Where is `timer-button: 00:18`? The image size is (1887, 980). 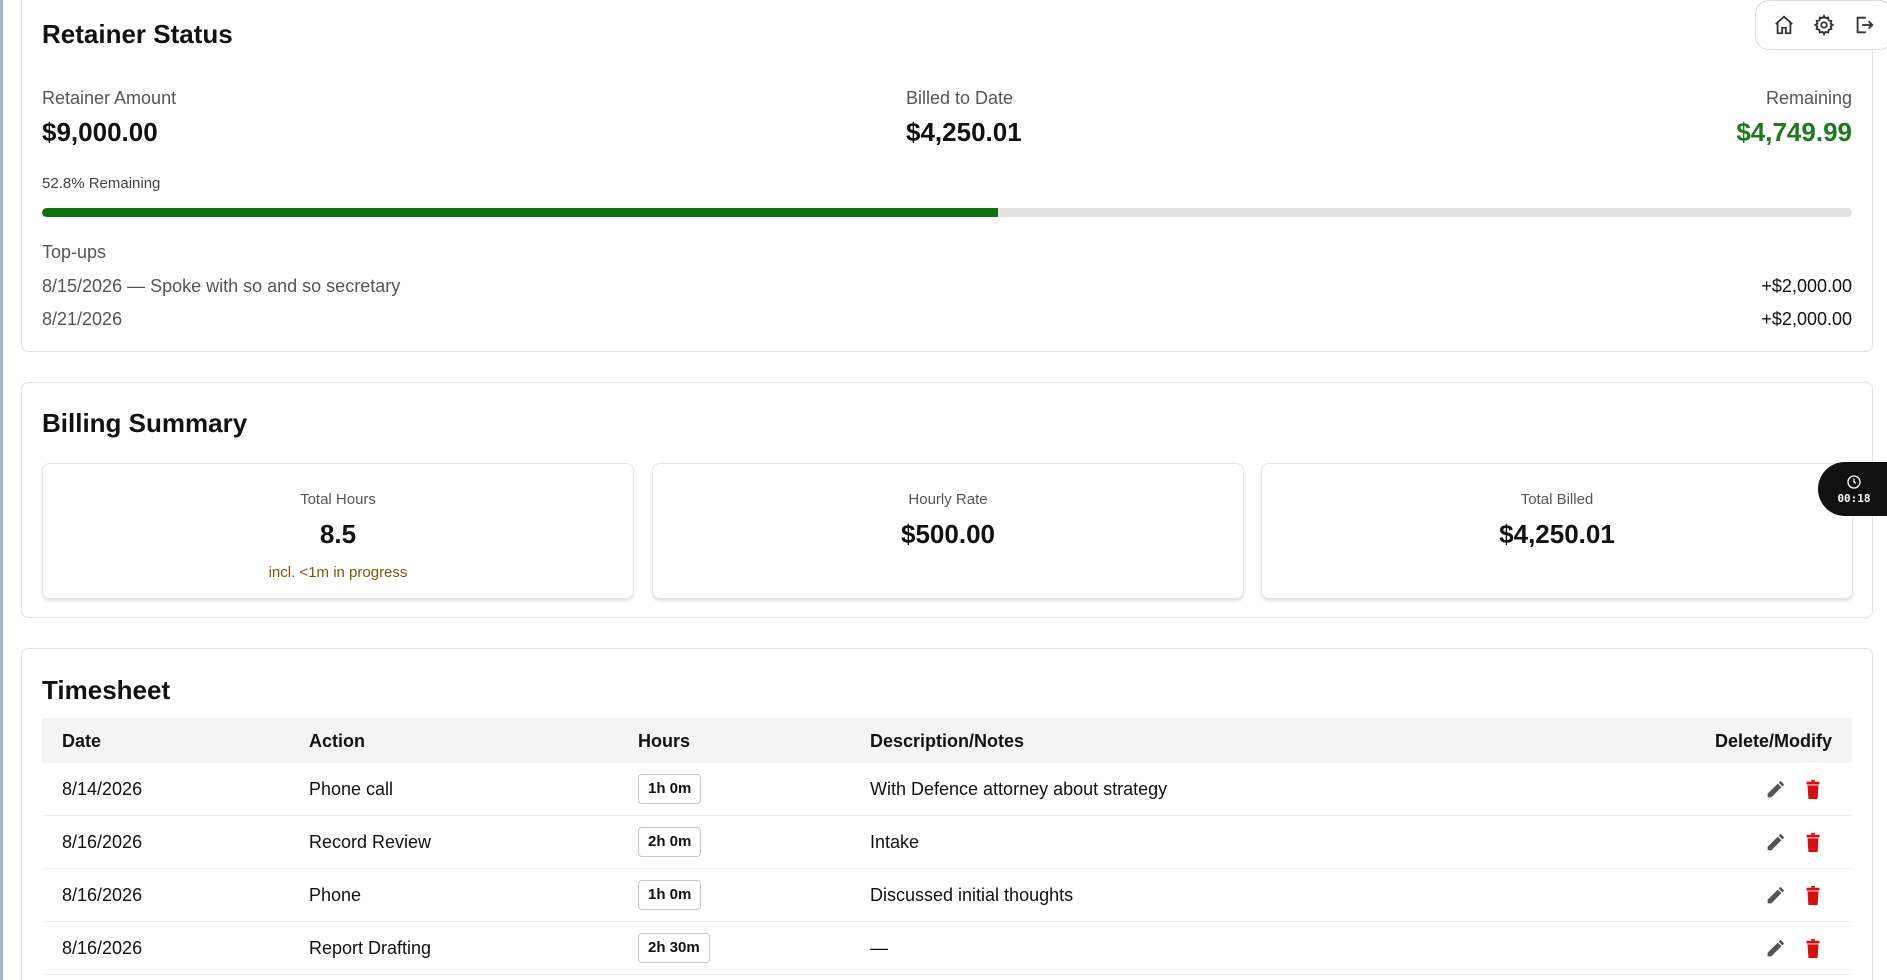 timer-button: 00:18 is located at coordinates (1852, 489).